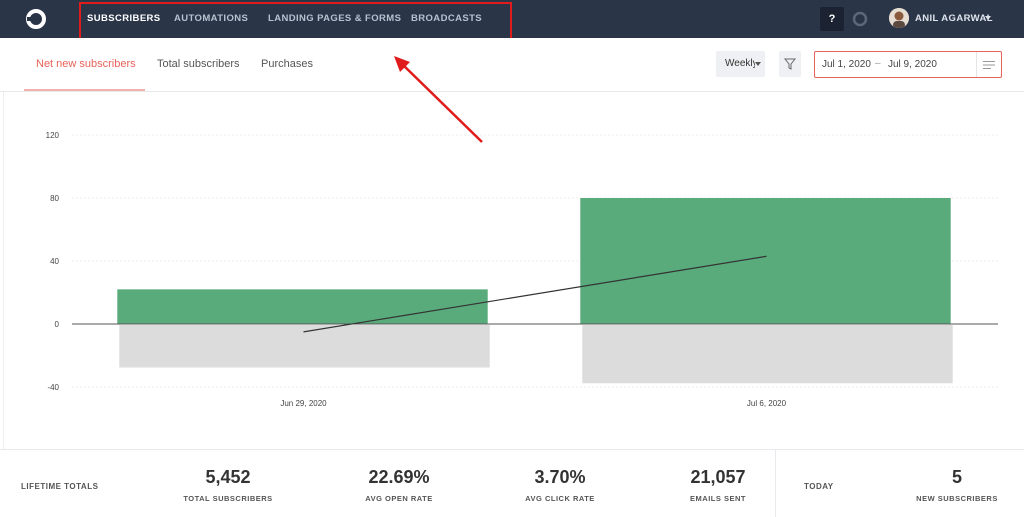 The height and width of the screenshot is (517, 1024). Describe the element at coordinates (86, 64) in the screenshot. I see `tab-net-new-subscribers: Net new subscribers` at that location.